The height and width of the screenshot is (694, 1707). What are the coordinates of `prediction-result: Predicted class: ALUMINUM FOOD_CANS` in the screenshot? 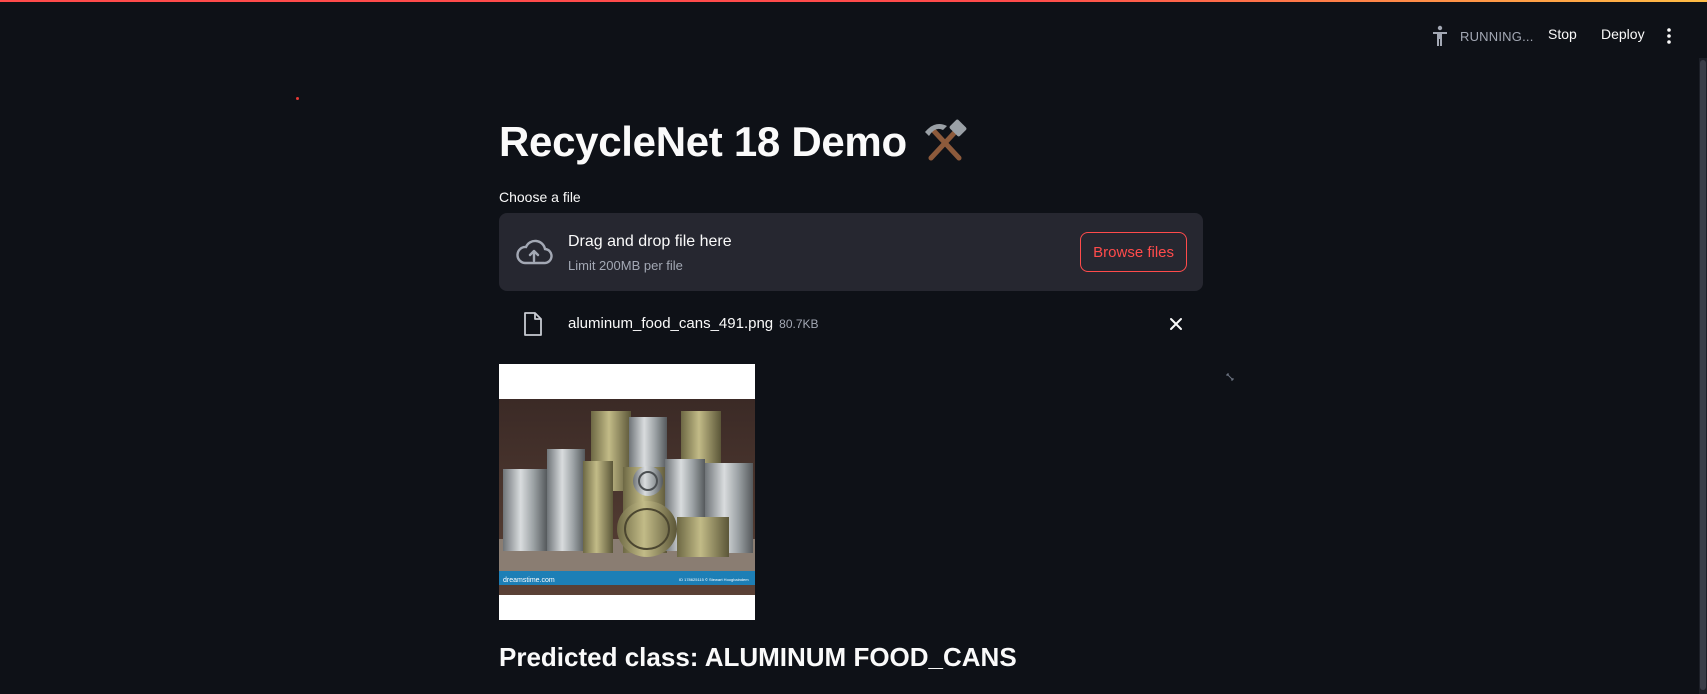 It's located at (758, 657).